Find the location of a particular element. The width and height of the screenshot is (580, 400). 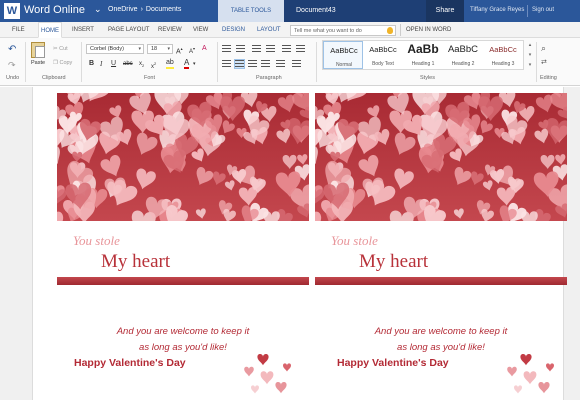

style-heading-2: AaBbC Heading 2 is located at coordinates (463, 55).